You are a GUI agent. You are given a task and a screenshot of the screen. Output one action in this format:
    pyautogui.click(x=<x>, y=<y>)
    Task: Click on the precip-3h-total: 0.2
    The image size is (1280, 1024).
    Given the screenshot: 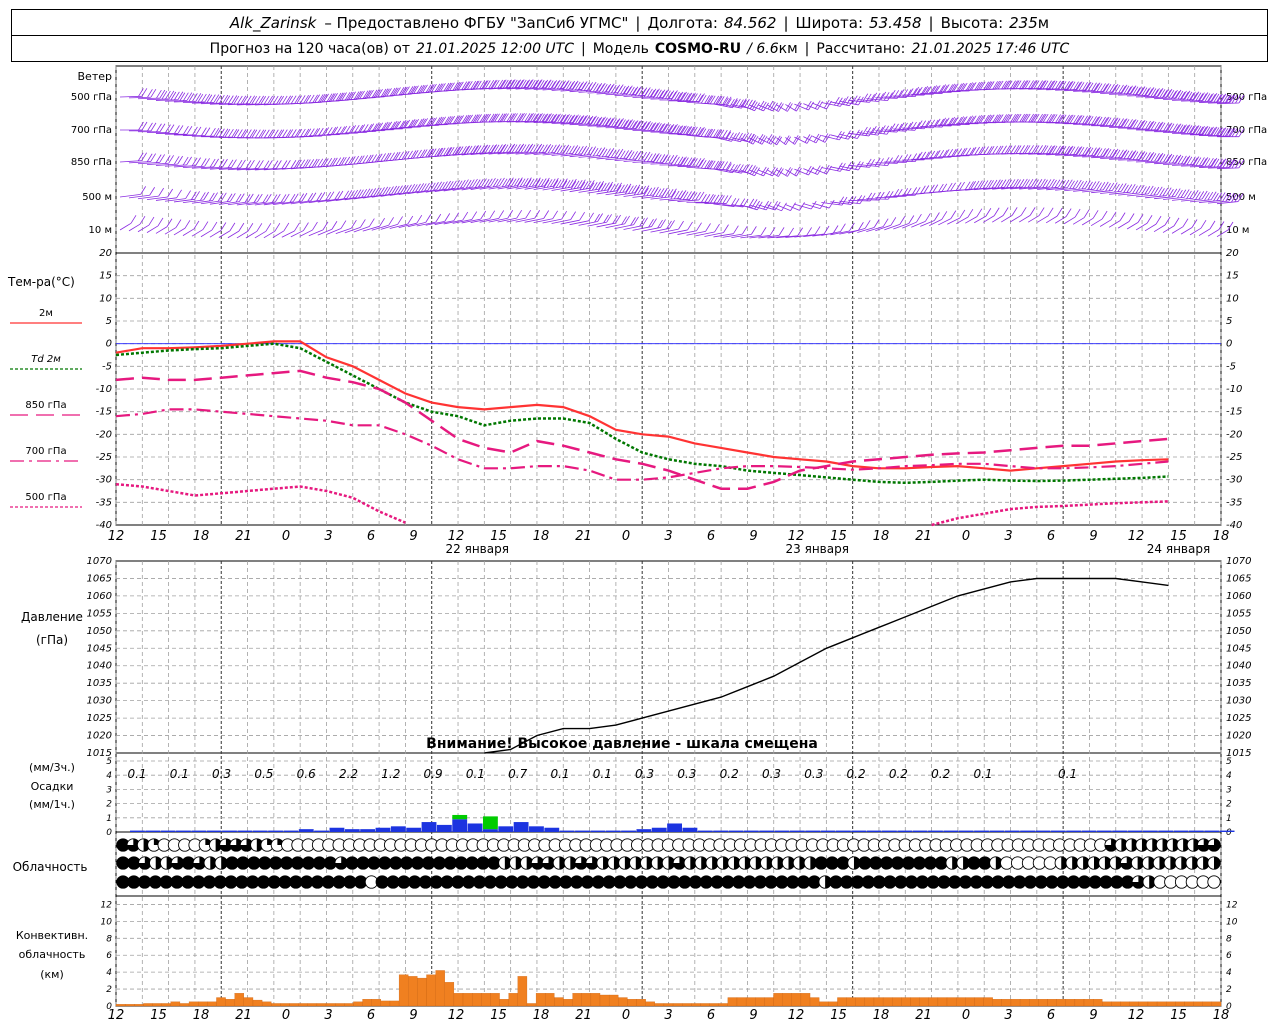 What is the action you would take?
    pyautogui.click(x=898, y=774)
    